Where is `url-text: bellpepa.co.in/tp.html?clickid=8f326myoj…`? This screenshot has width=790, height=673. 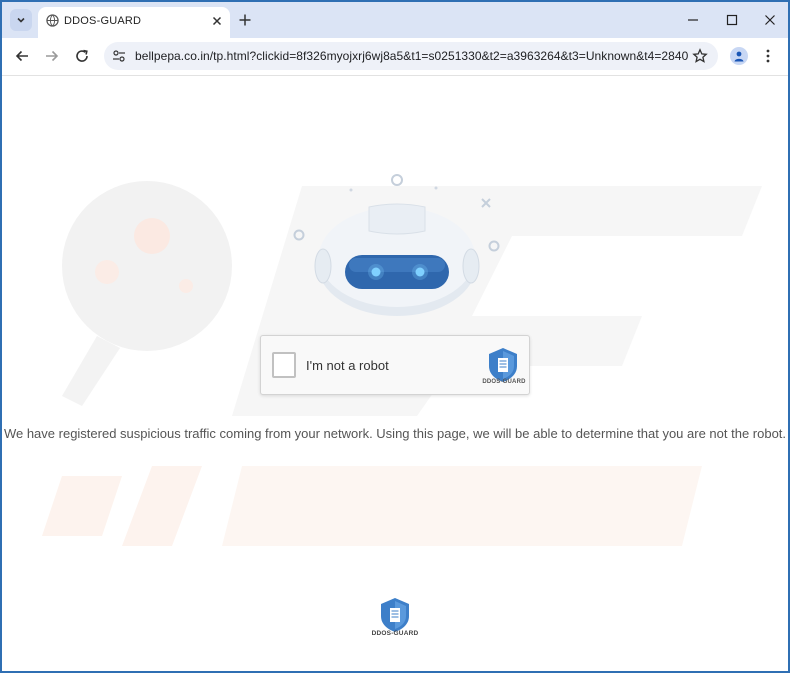 url-text: bellpepa.co.in/tp.html?clickid=8f326myoj… is located at coordinates (412, 56).